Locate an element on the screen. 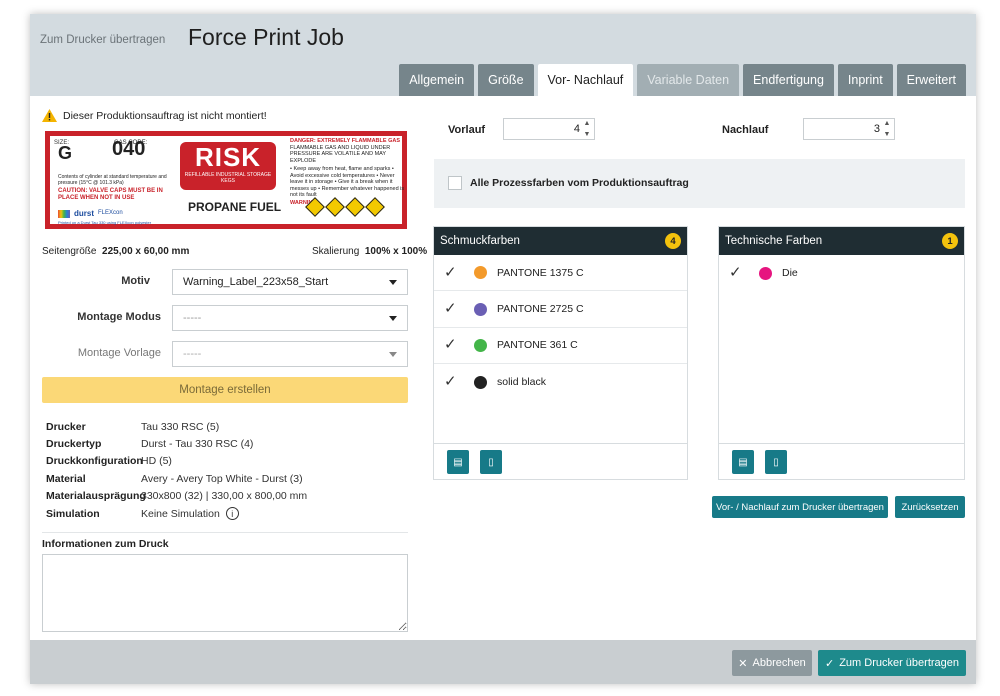 This screenshot has height=696, width=1000. info-key: Simulation is located at coordinates (73, 513).